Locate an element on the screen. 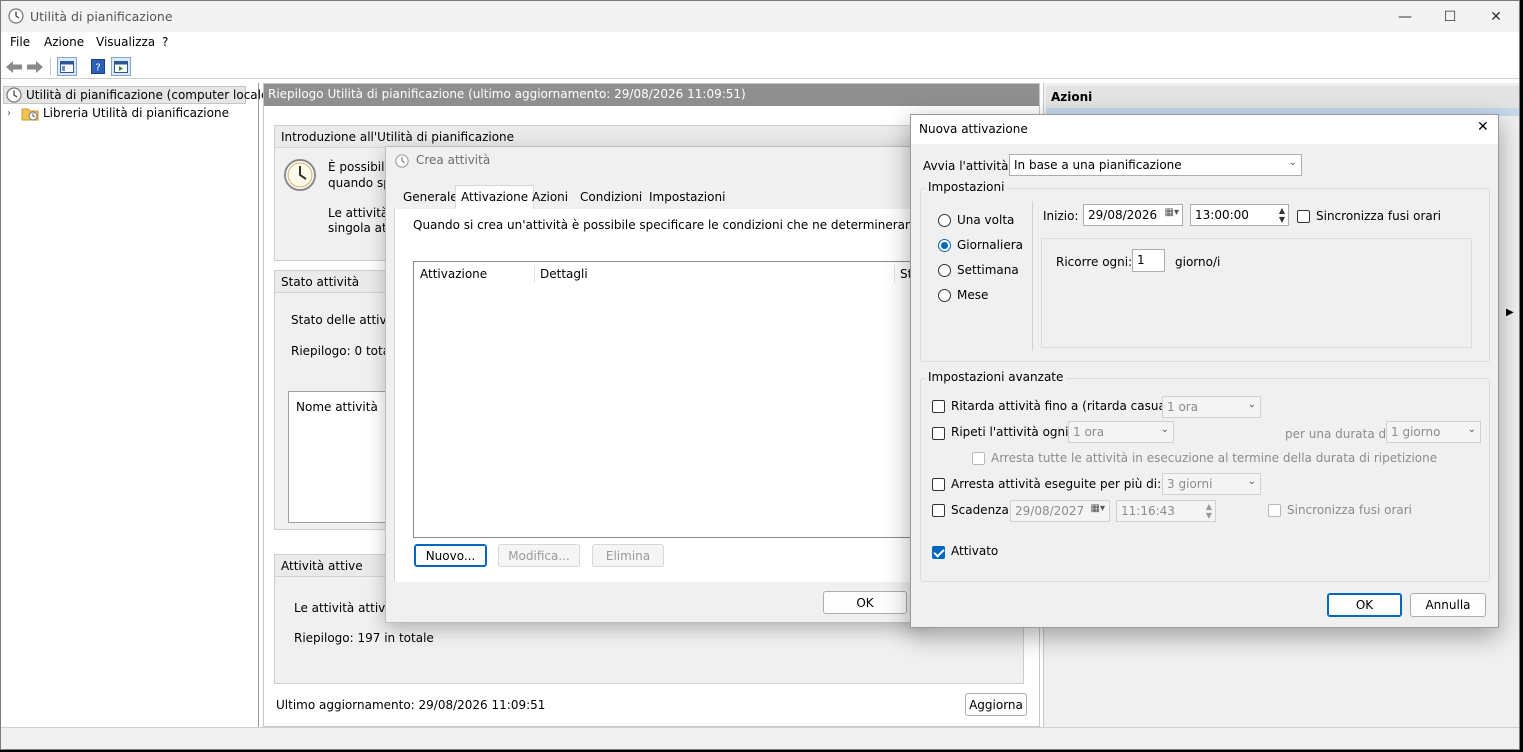  start-task-select: In base a una pianificazione ⌄ is located at coordinates (1155, 165).